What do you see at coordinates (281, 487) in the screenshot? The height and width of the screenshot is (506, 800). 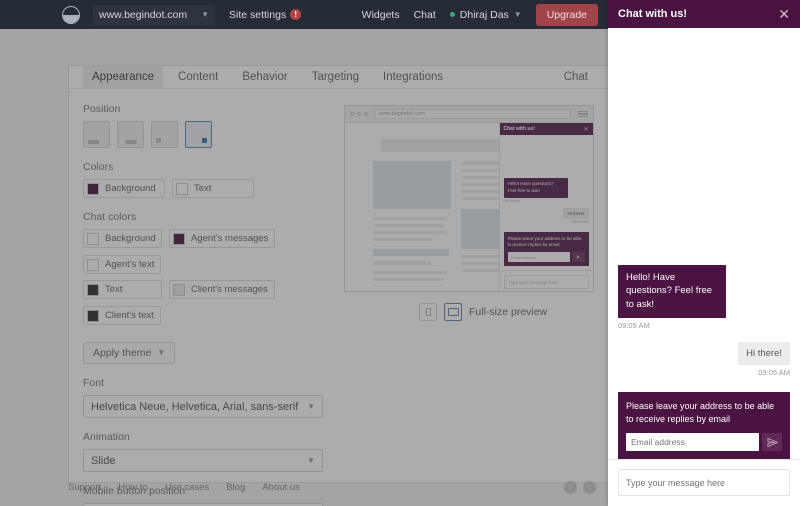 I see `footer-link-about-us: About us` at bounding box center [281, 487].